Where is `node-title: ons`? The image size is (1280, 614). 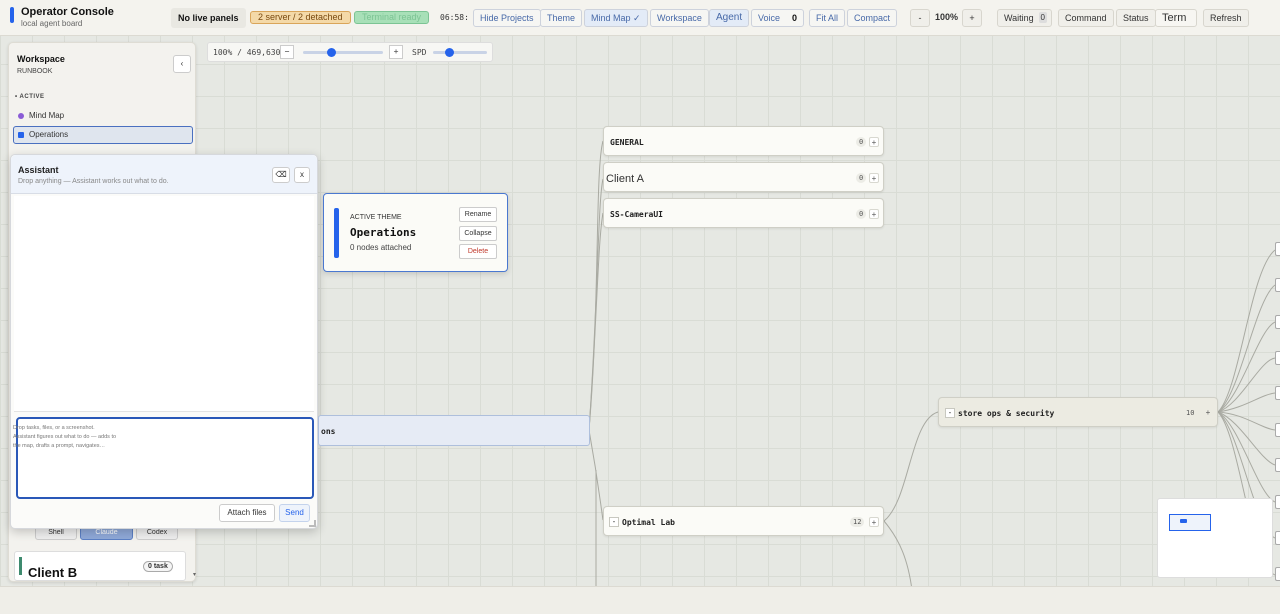
node-title: ons is located at coordinates (328, 431).